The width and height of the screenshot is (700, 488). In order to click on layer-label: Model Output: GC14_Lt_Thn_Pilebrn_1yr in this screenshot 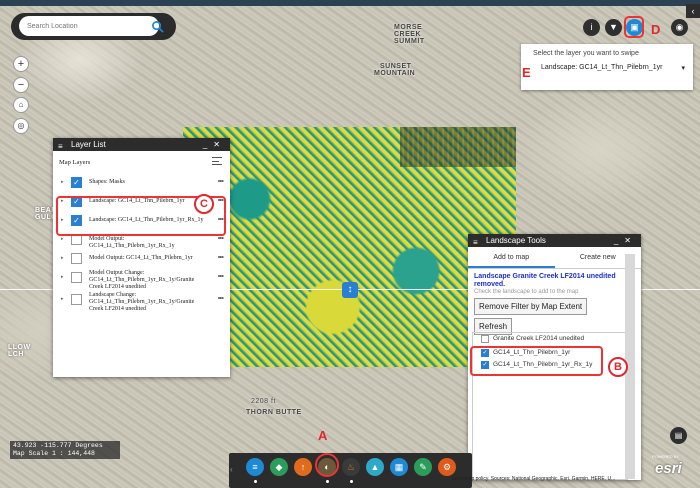, I will do `click(141, 258)`.